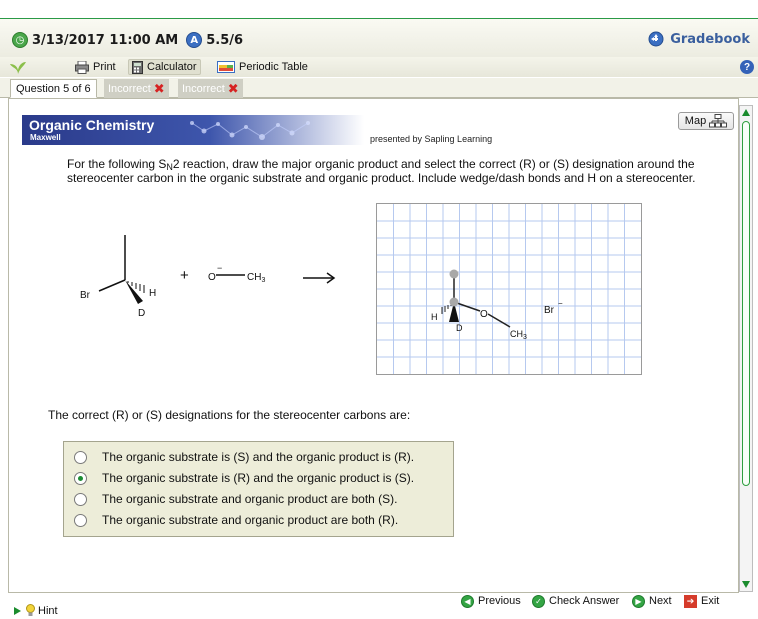 This screenshot has width=758, height=619. I want to click on calculator-icon, so click(137, 67).